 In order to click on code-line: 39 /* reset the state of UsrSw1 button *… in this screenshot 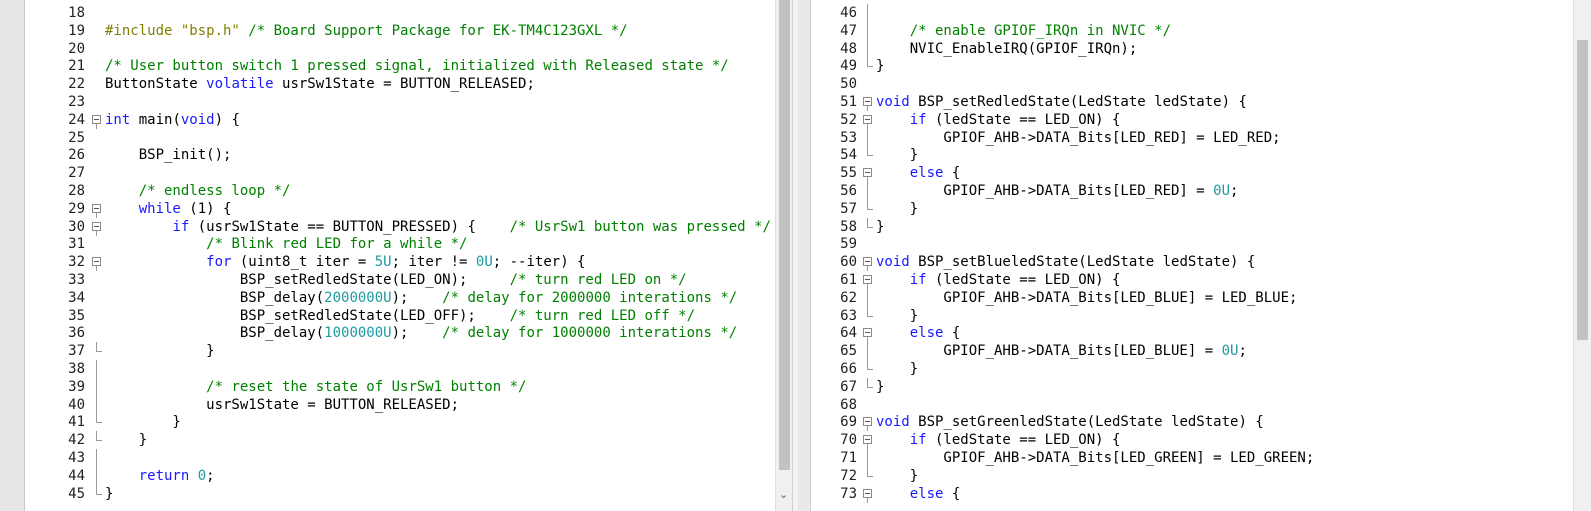, I will do `click(400, 386)`.